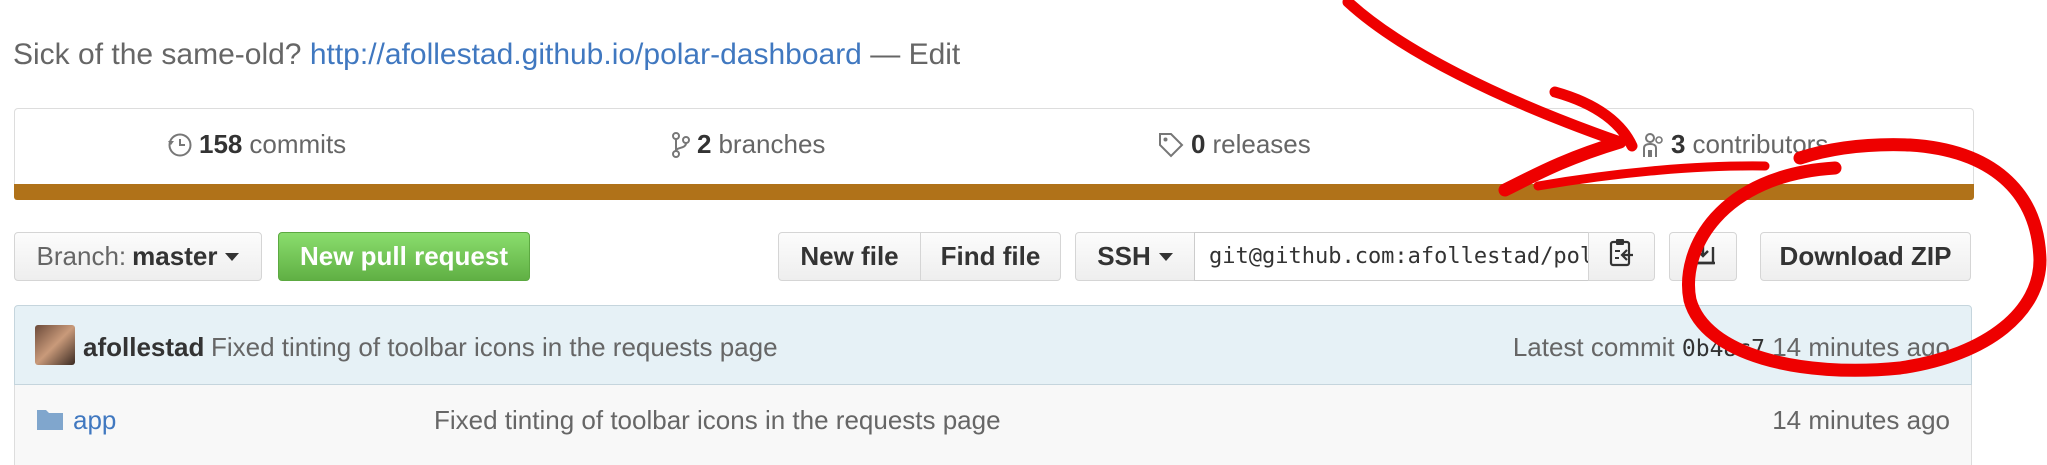 This screenshot has width=2047, height=465. I want to click on contributors-label: contributors, so click(1760, 144).